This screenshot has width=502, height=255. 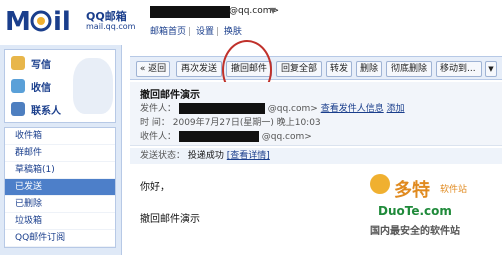 I want to click on watermark-brand-small: 软件站, so click(x=454, y=190).